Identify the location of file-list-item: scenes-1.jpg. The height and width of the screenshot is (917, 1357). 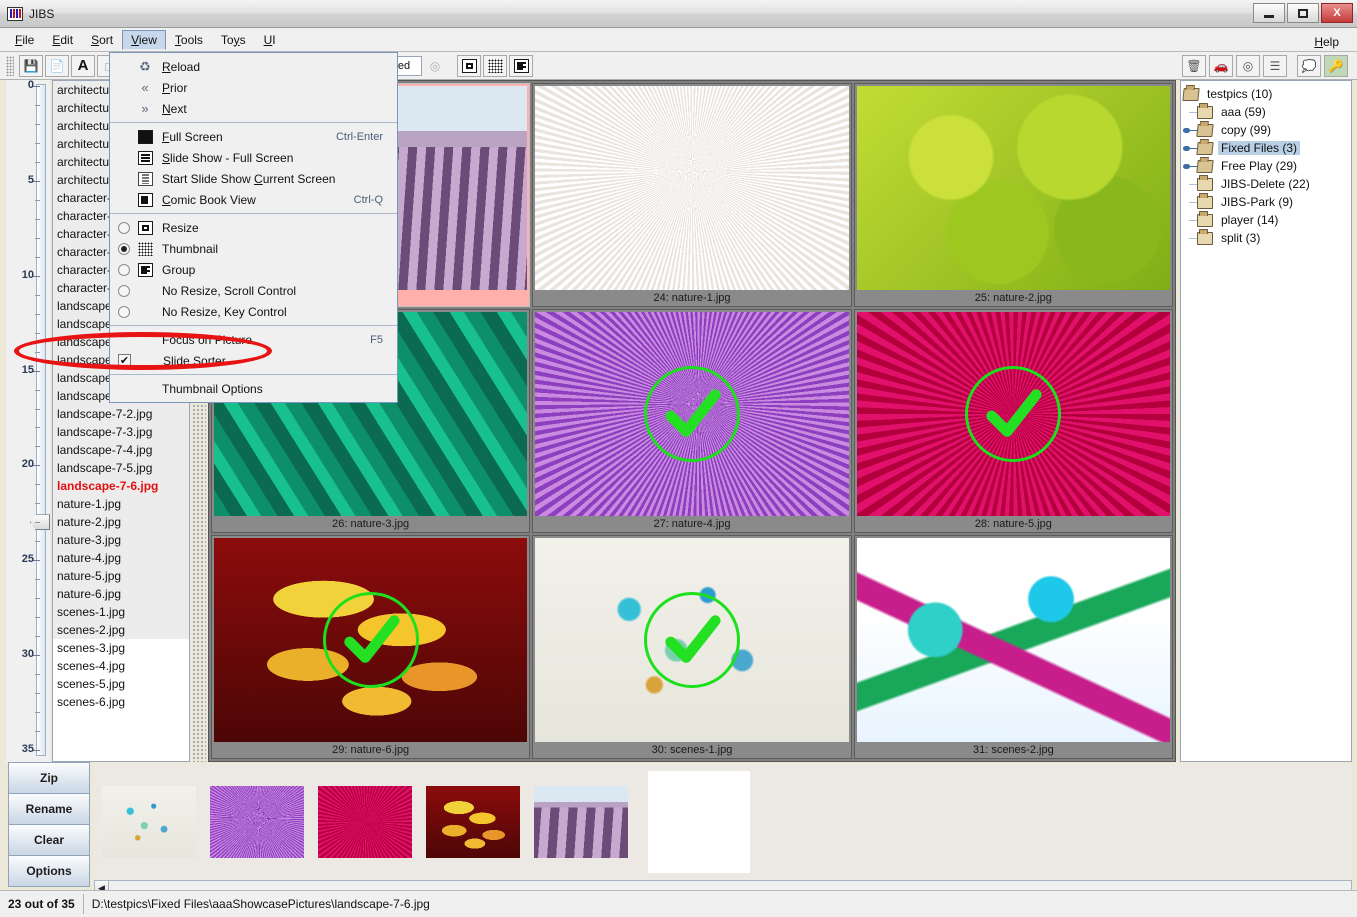
(121, 612).